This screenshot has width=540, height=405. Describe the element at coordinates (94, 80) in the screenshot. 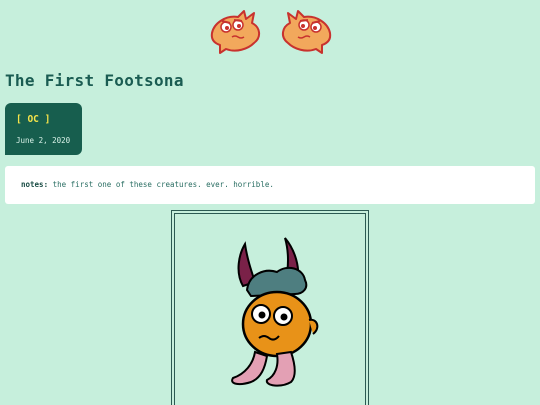

I see `page-title: The First Footsona` at that location.